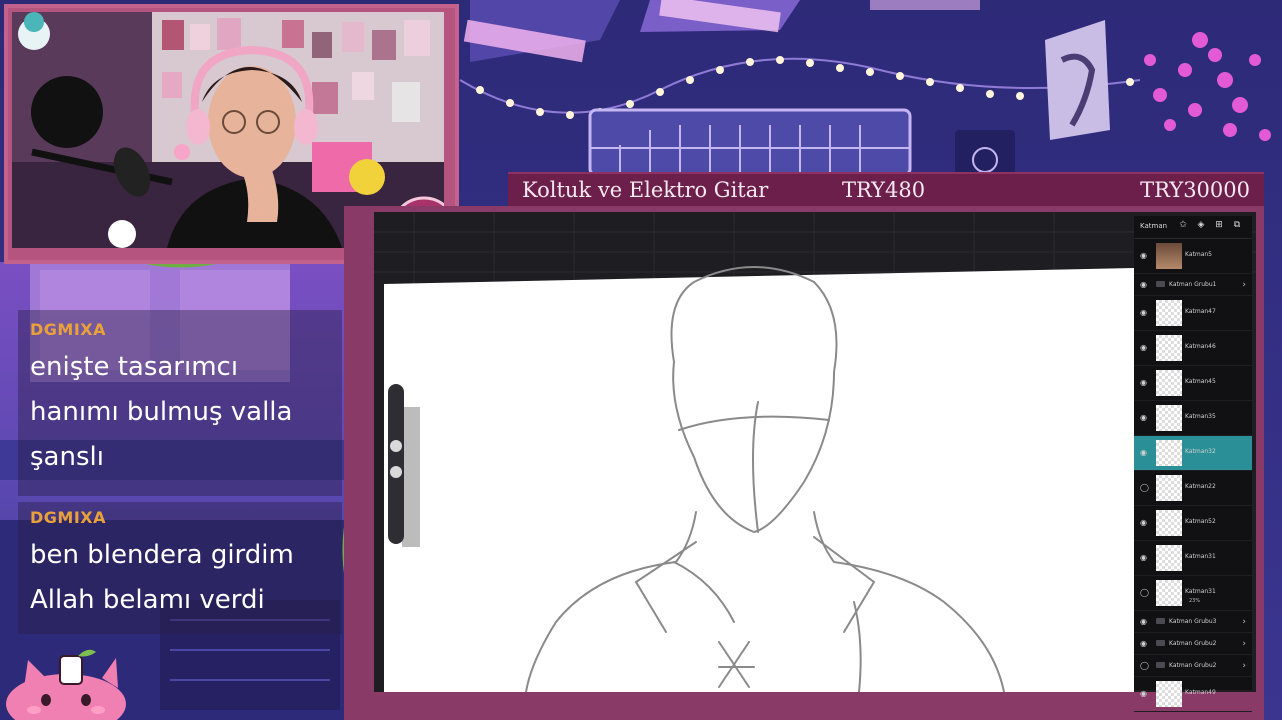 Image resolution: width=1282 pixels, height=720 pixels. What do you see at coordinates (1195, 190) in the screenshot?
I see `goal-target-amount: TRY30000` at bounding box center [1195, 190].